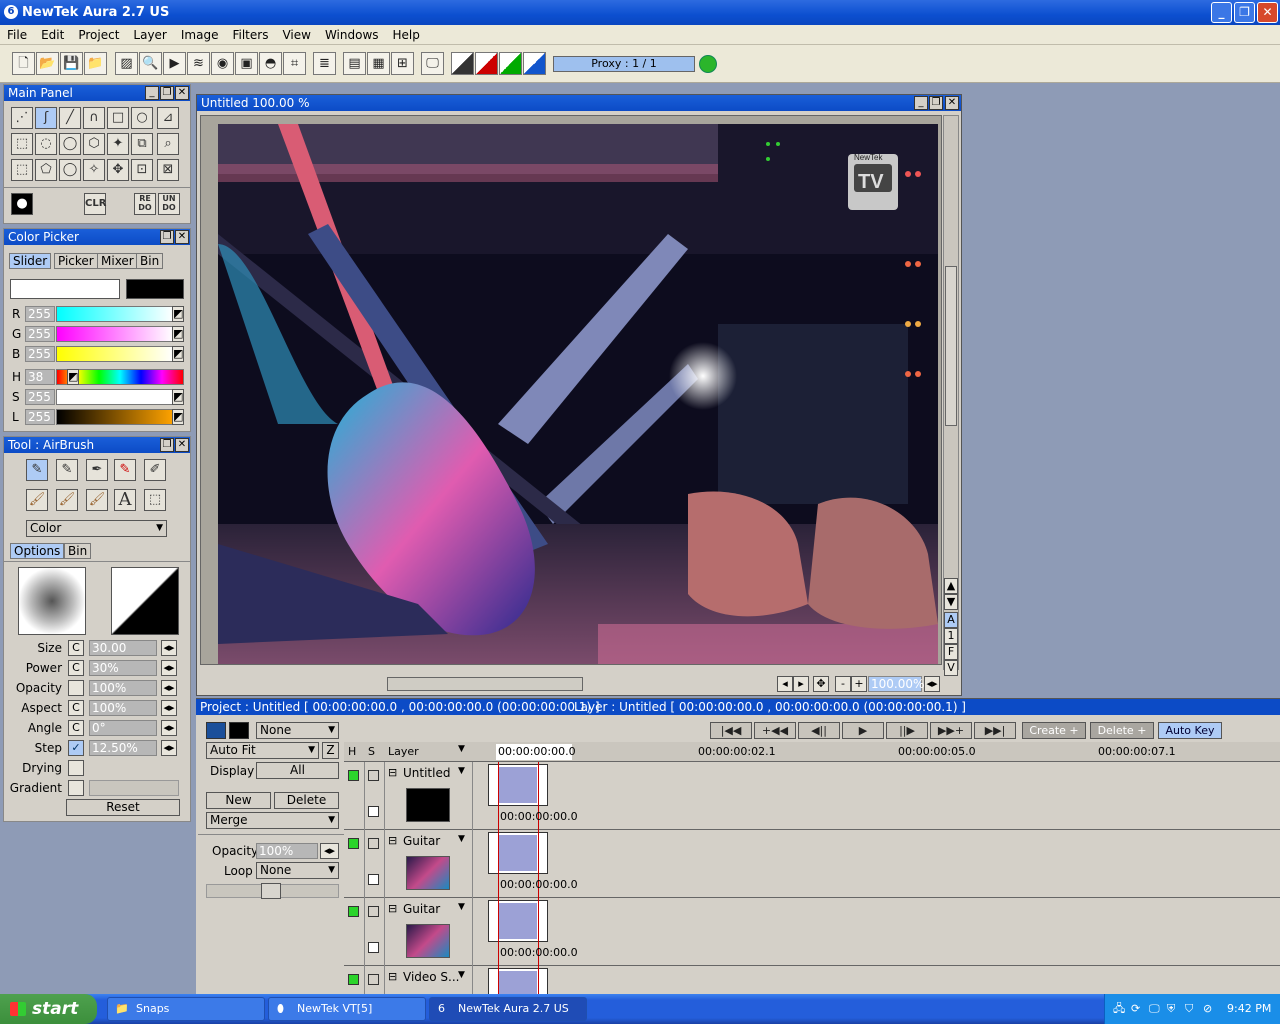  I want to click on grid-icon: ▦, so click(378, 63).